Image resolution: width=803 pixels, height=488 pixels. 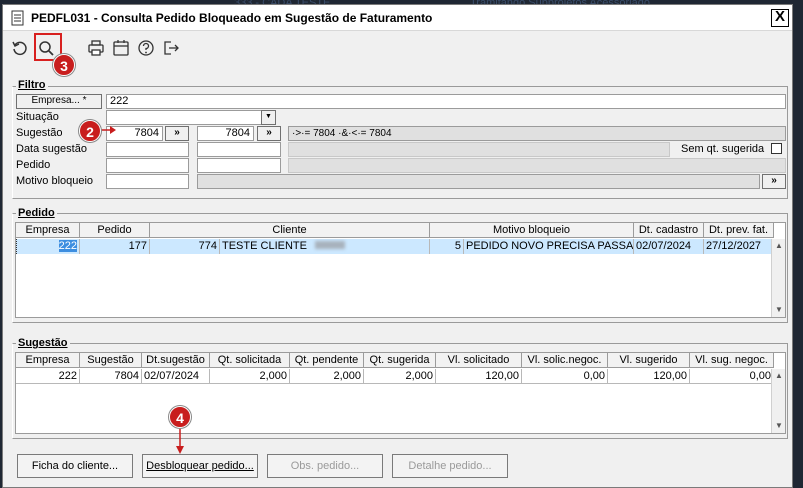 What do you see at coordinates (176, 360) in the screenshot?
I see `column-header: Dt.sugestão` at bounding box center [176, 360].